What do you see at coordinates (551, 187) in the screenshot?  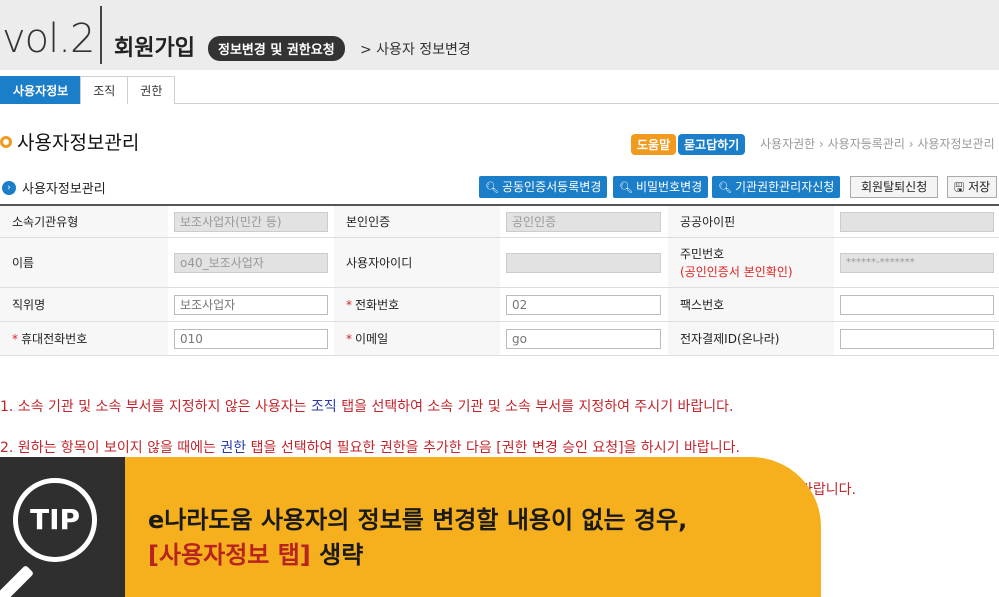 I see `cert-register-label: 공동인증서등록변경` at bounding box center [551, 187].